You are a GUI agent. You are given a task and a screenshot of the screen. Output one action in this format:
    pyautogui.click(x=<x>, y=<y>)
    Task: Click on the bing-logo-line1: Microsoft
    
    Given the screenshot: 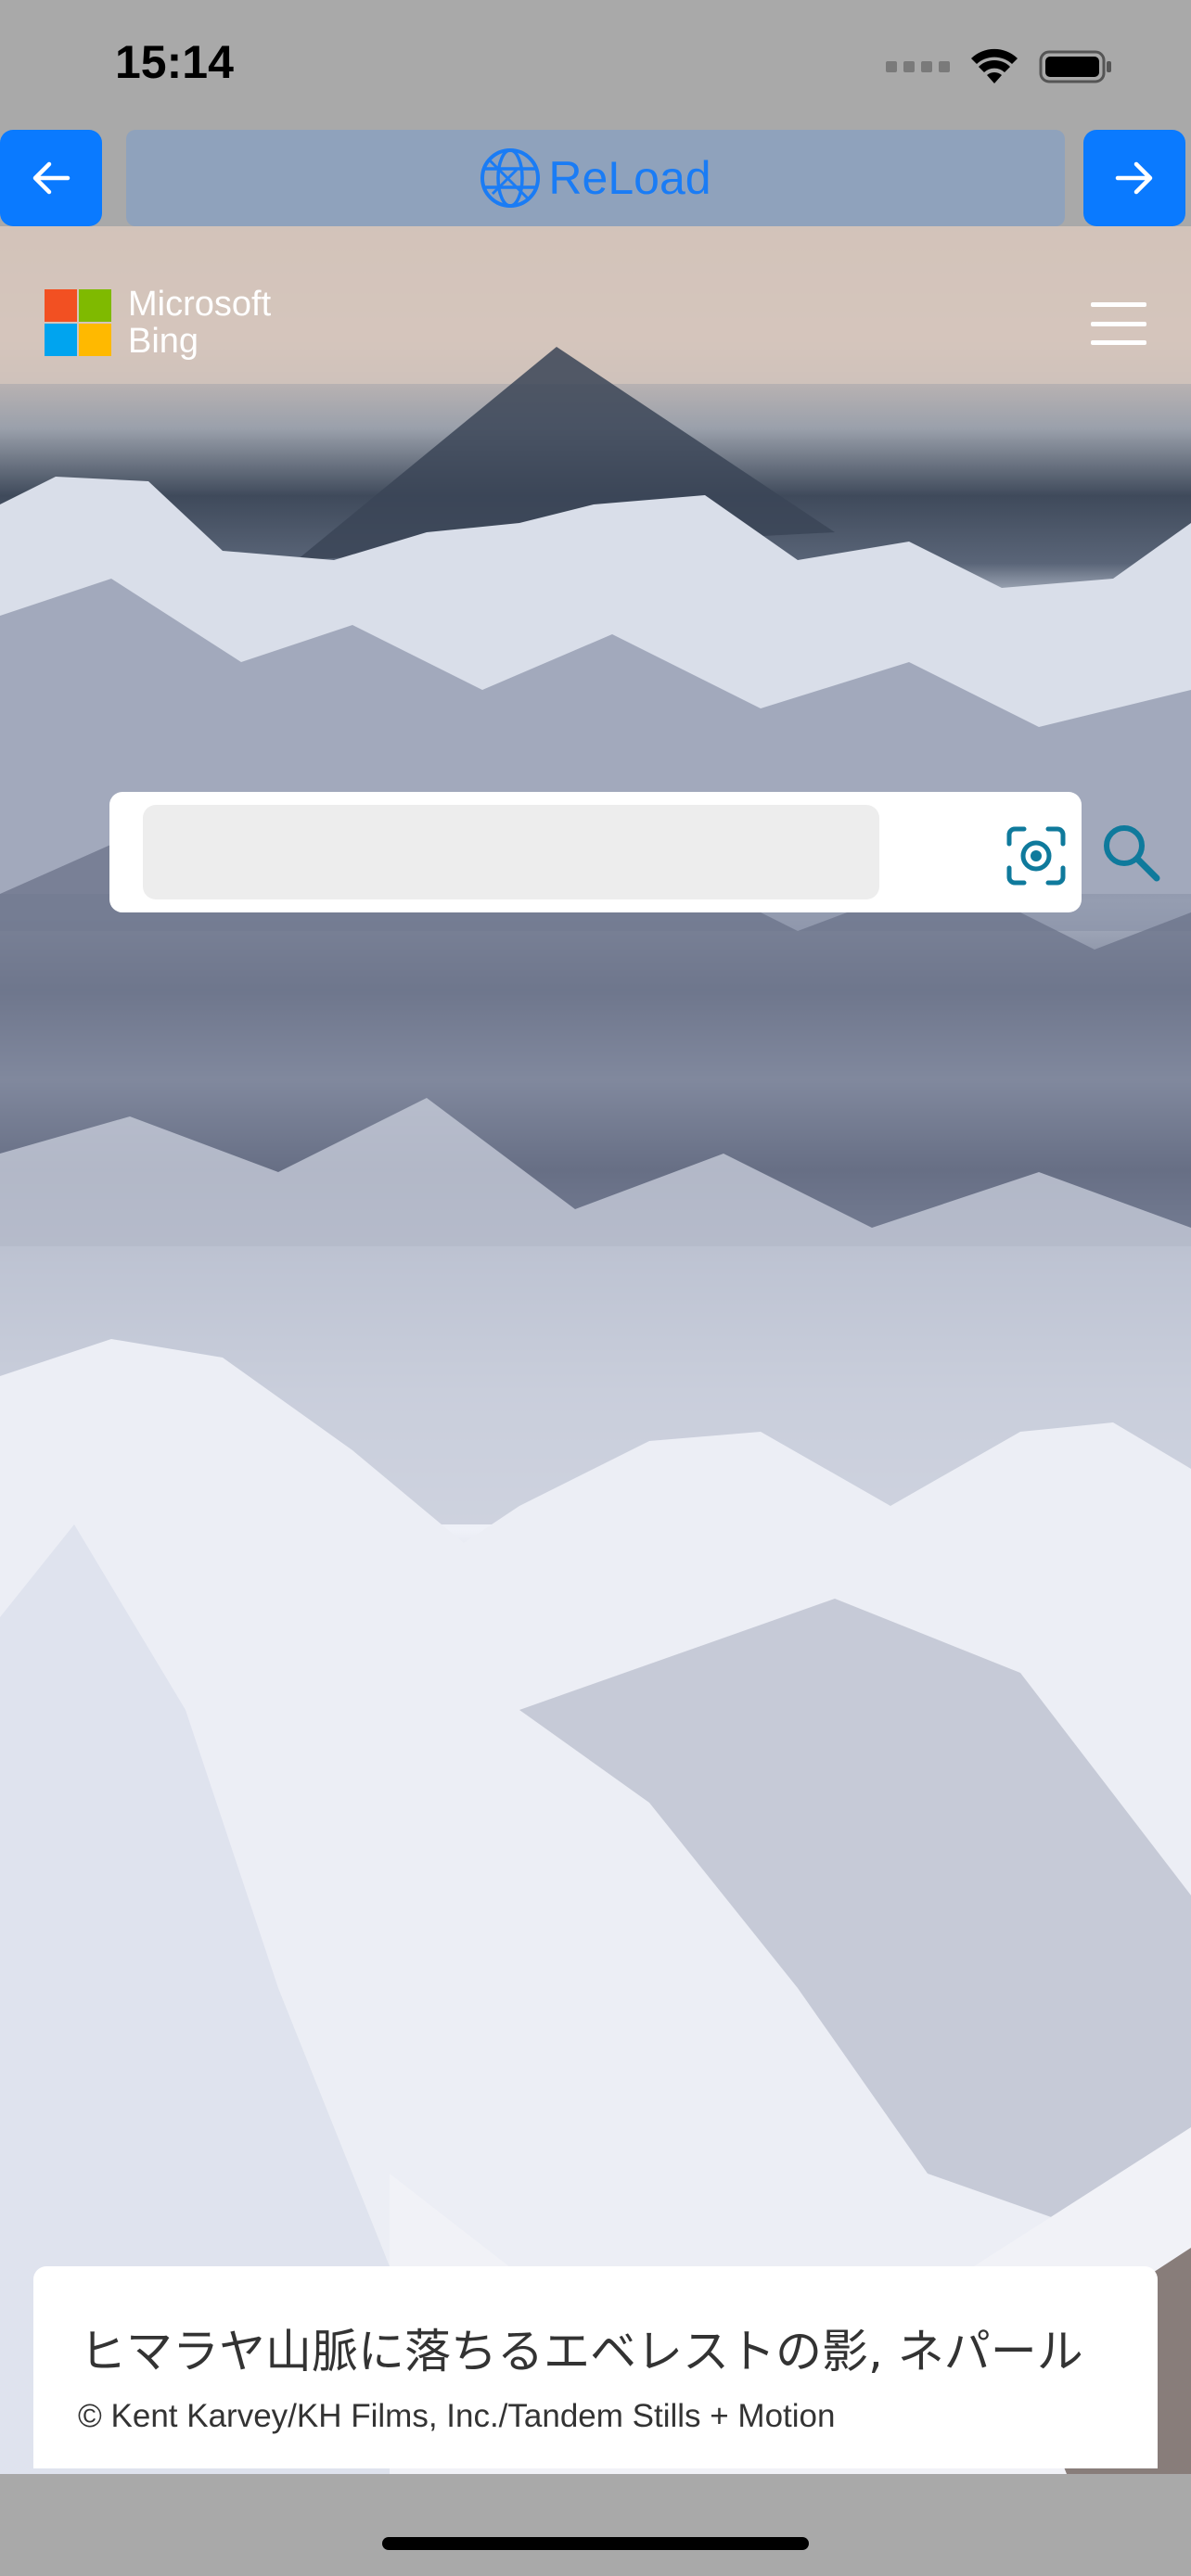 What is the action you would take?
    pyautogui.click(x=200, y=304)
    